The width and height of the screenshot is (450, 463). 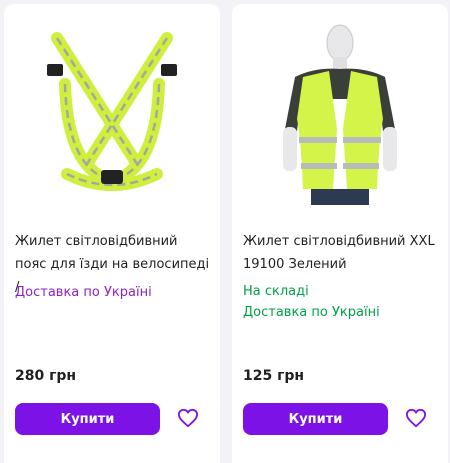 I want to click on stock-status: На складі, so click(x=276, y=291).